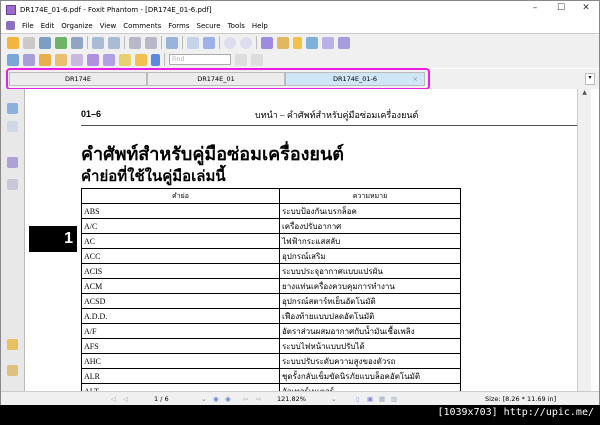 The image size is (600, 425). What do you see at coordinates (193, 42) in the screenshot?
I see `fit-page-icon` at bounding box center [193, 42].